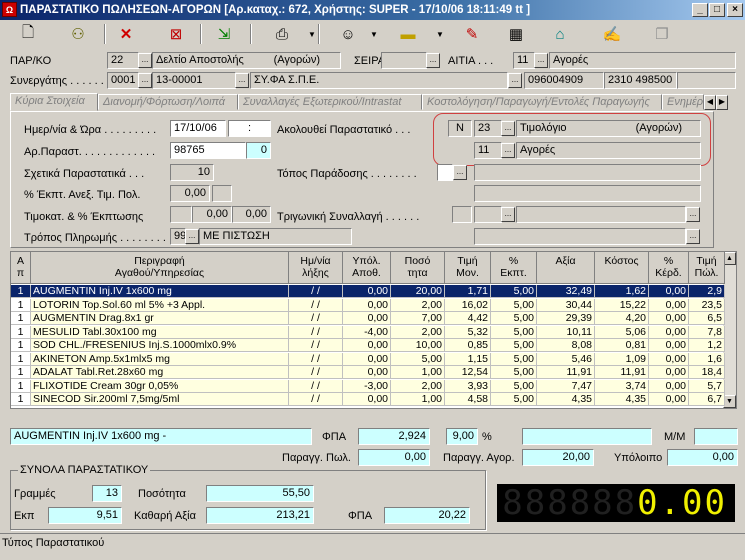 Image resolution: width=745 pixels, height=560 pixels. Describe the element at coordinates (404, 60) in the screenshot. I see `seira-field` at that location.